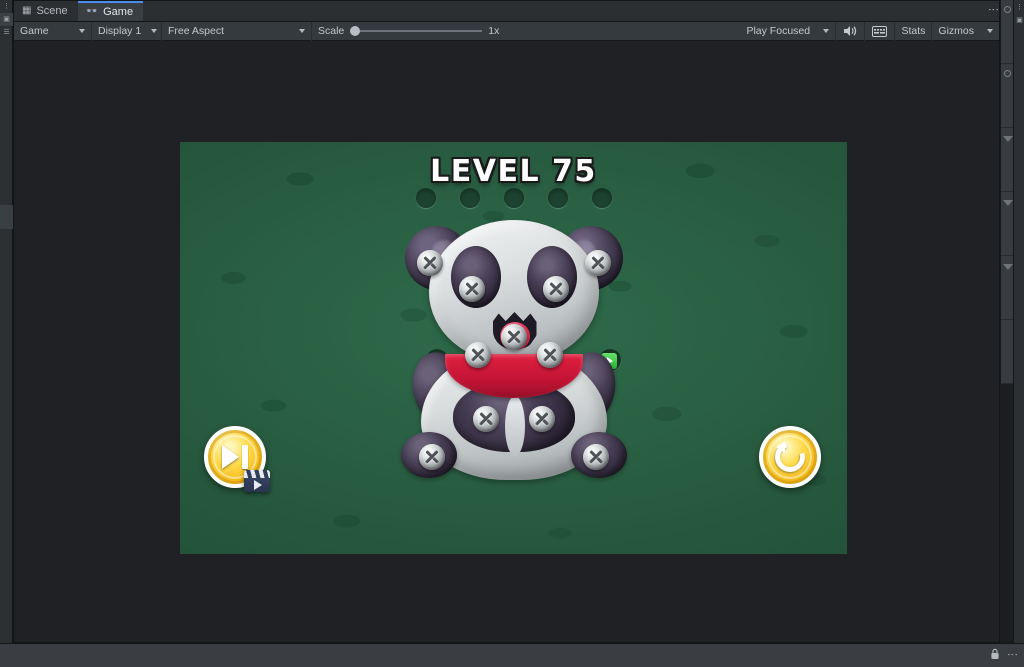  I want to click on restart-button-inner, so click(790, 457).